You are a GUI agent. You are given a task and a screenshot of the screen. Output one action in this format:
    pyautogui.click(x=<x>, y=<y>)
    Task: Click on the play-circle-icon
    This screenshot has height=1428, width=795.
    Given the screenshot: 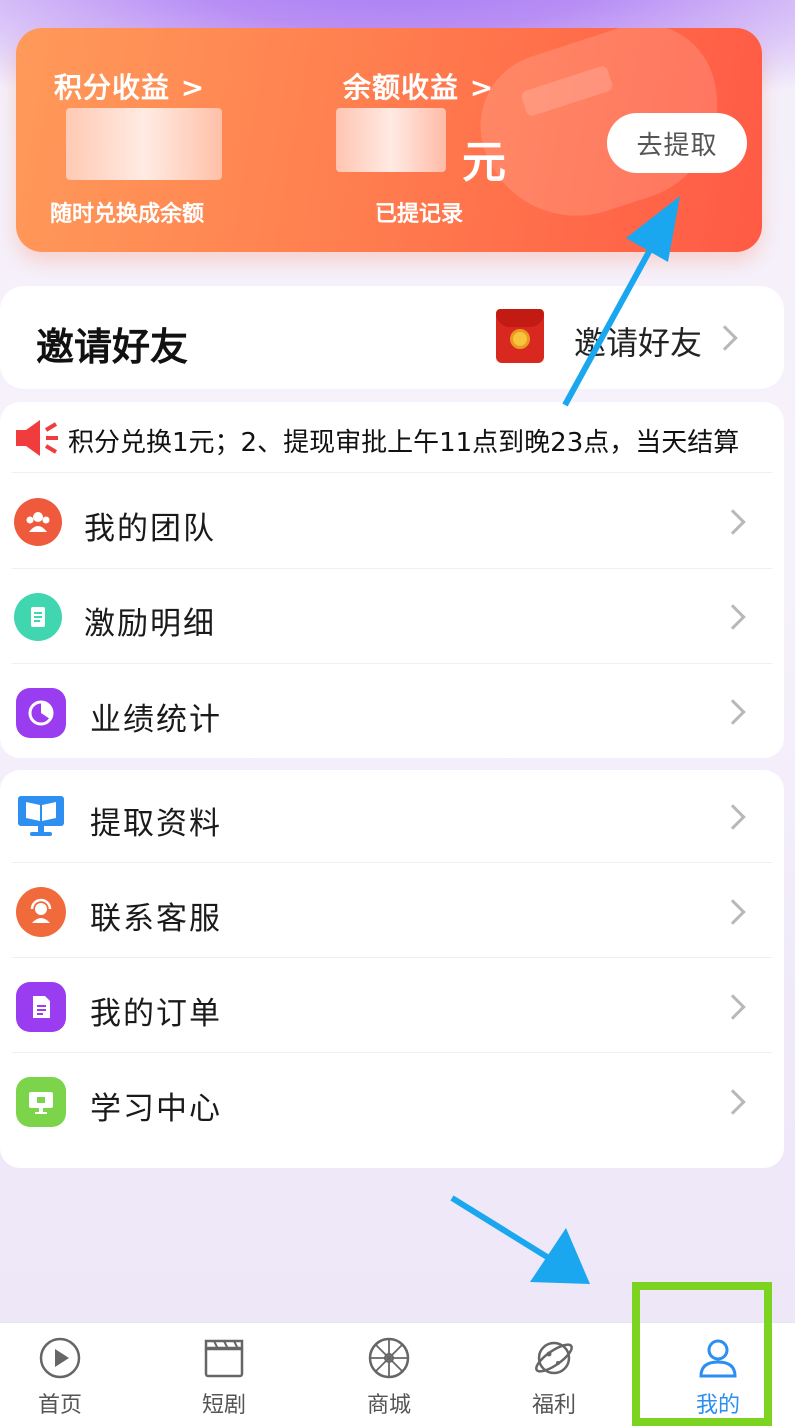 What is the action you would take?
    pyautogui.click(x=60, y=1358)
    